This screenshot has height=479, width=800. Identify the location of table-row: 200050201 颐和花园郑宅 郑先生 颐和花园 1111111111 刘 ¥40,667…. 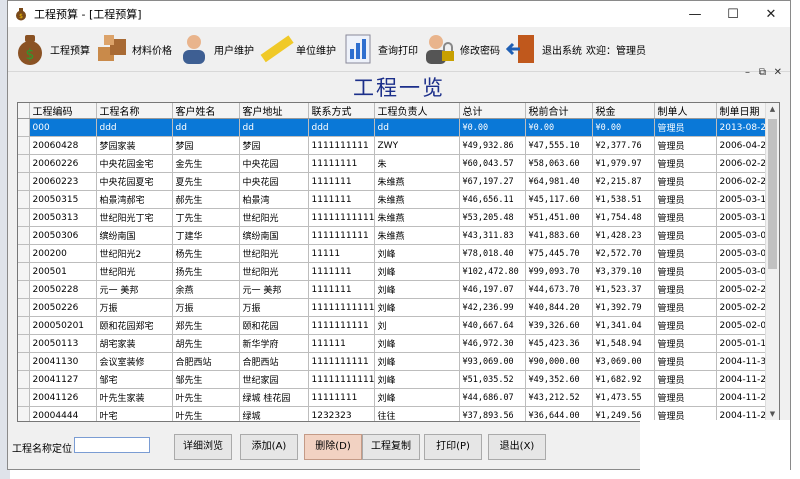
(398, 325).